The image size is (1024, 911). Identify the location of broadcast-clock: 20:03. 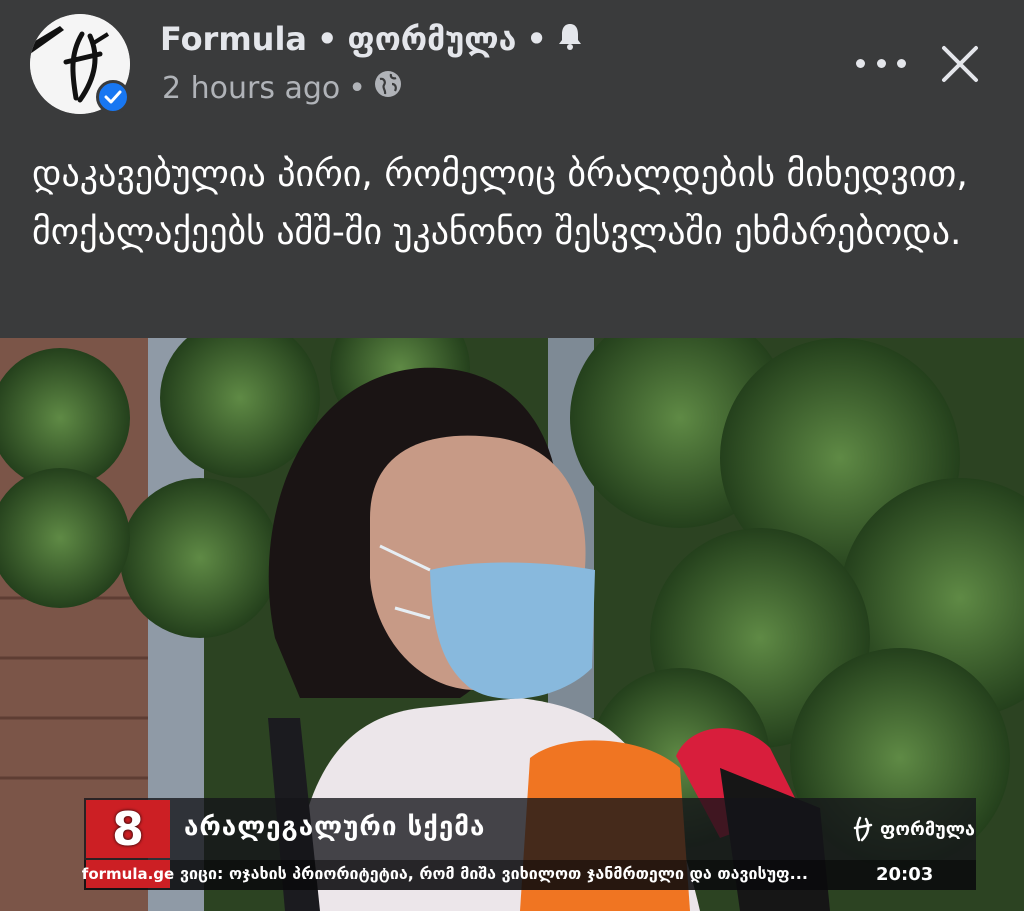
(905, 874).